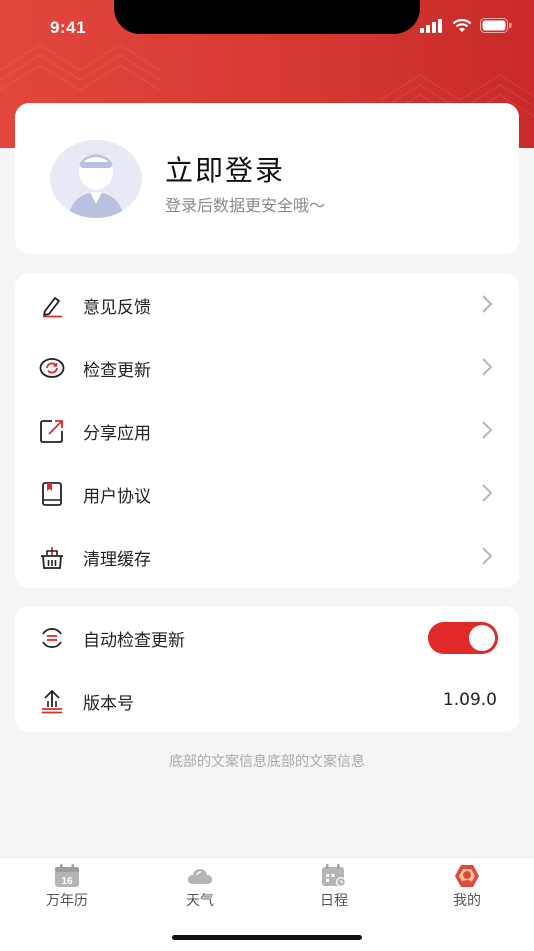 The height and width of the screenshot is (951, 534). Describe the element at coordinates (52, 368) in the screenshot. I see `refresh-icon` at that location.